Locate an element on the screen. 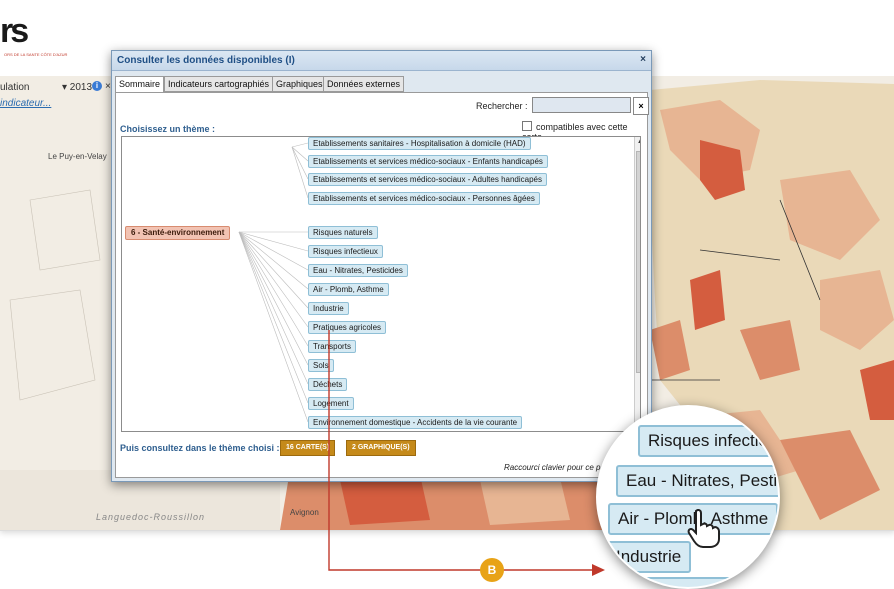  hand-pointer-icon is located at coordinates (703, 528).